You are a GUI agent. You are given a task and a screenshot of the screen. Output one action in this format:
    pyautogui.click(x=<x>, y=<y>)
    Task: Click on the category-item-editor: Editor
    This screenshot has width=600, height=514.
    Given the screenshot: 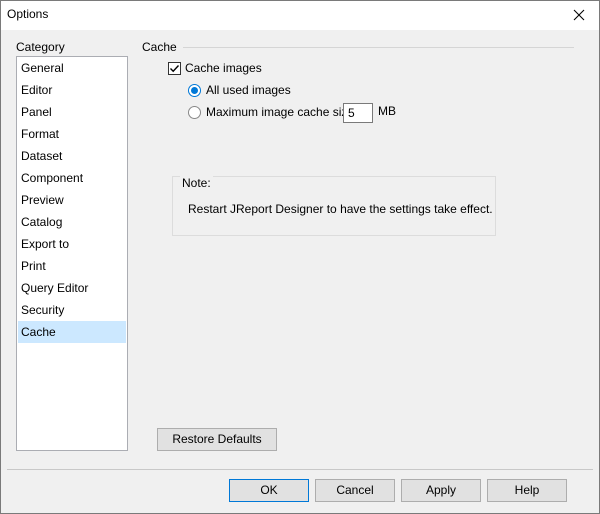 What is the action you would take?
    pyautogui.click(x=72, y=90)
    